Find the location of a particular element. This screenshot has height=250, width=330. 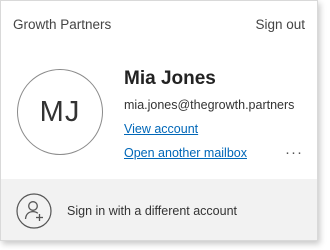

avatar-initials: MJ is located at coordinates (60, 111).